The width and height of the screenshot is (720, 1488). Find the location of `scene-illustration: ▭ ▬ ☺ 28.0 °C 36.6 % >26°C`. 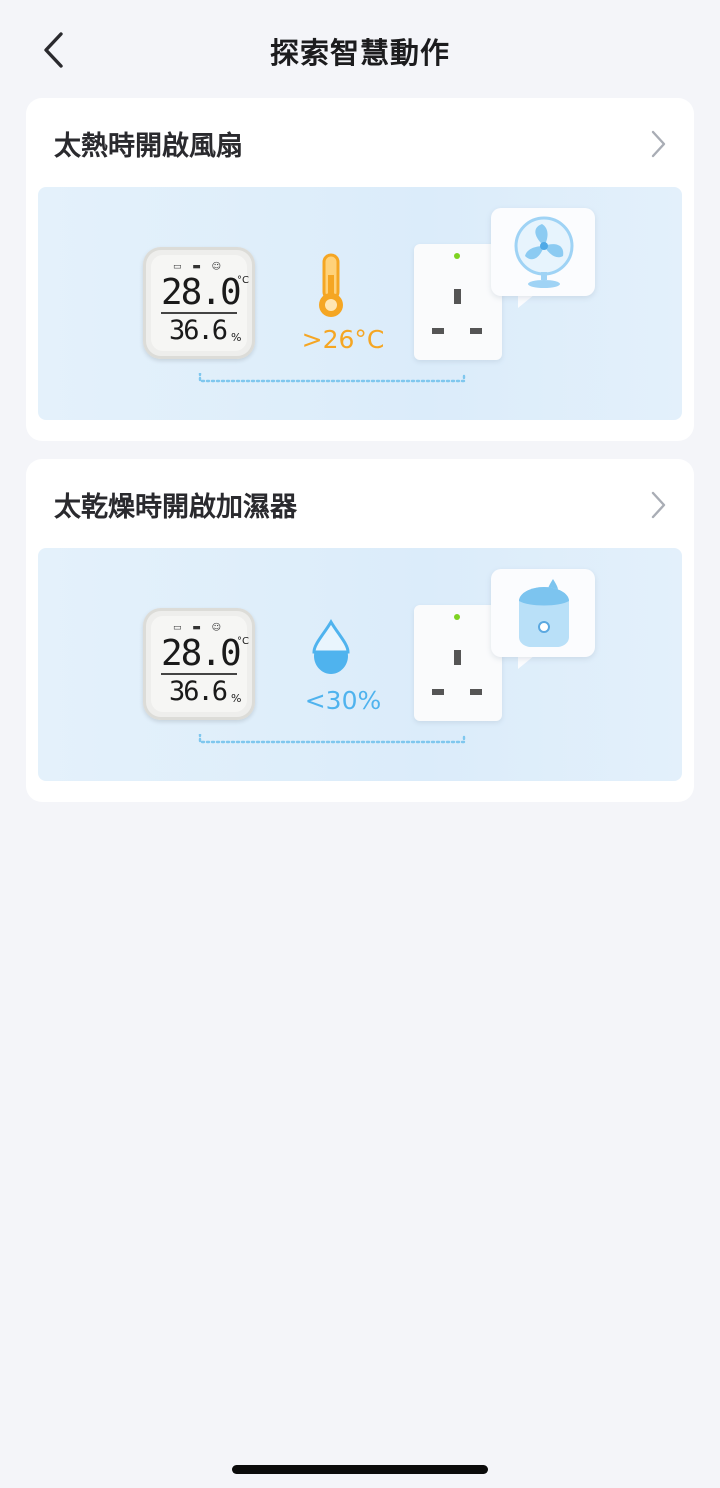

scene-illustration: ▭ ▬ ☺ 28.0 °C 36.6 % >26°C is located at coordinates (360, 303).